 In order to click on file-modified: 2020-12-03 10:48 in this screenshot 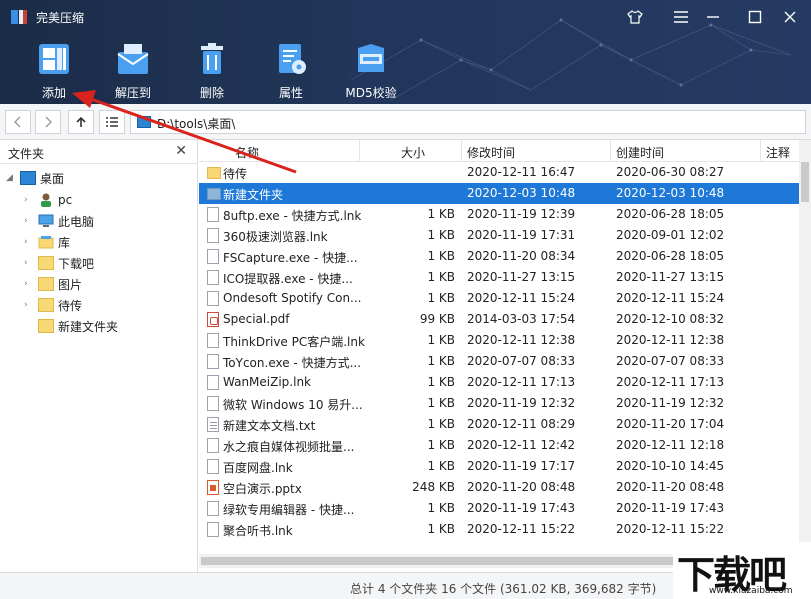, I will do `click(521, 193)`.